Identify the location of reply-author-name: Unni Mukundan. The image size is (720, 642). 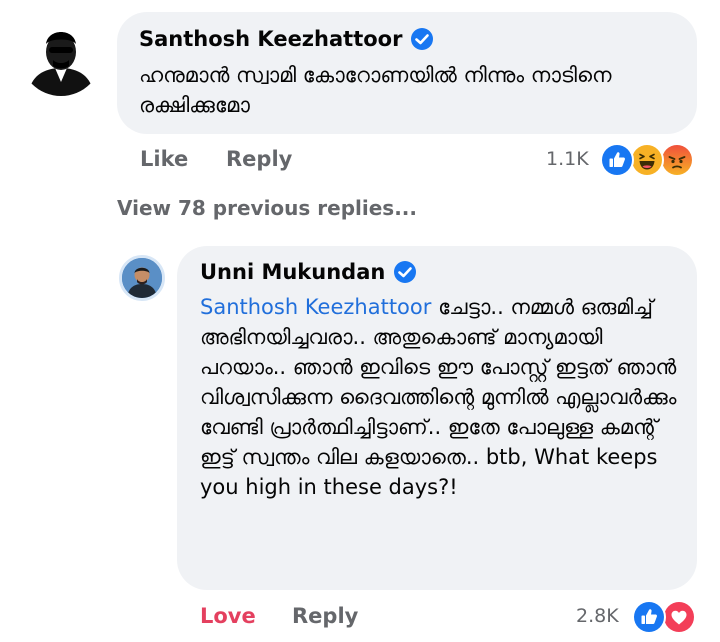
(292, 272).